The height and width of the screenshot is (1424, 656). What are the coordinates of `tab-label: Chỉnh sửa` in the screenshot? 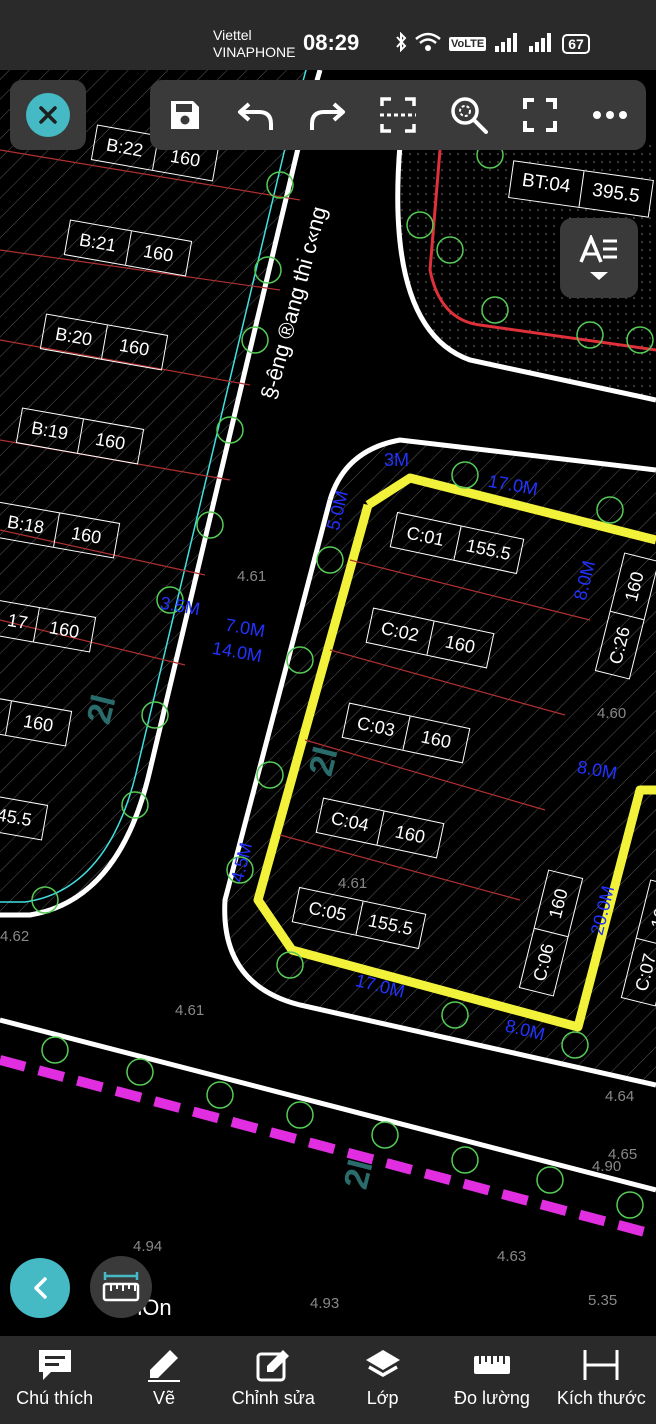 It's located at (273, 1398).